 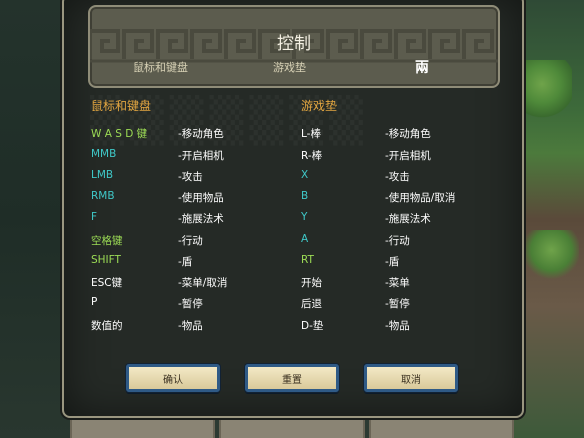 What do you see at coordinates (190, 177) in the screenshot?
I see `keyboard-action-label: -攻击` at bounding box center [190, 177].